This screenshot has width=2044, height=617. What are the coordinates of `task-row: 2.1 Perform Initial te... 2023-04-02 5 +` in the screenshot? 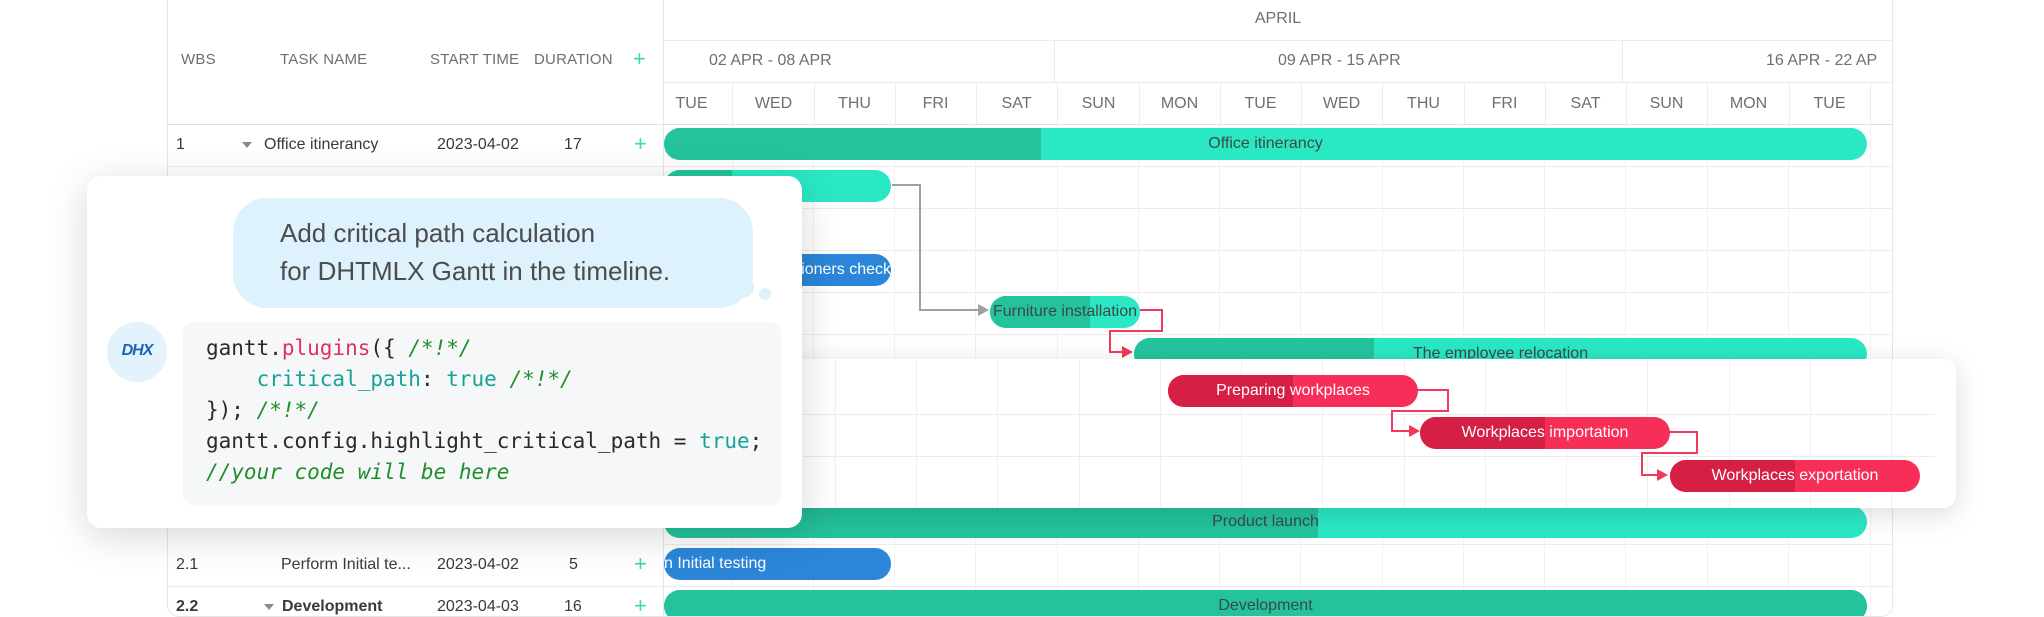 It's located at (415, 566).